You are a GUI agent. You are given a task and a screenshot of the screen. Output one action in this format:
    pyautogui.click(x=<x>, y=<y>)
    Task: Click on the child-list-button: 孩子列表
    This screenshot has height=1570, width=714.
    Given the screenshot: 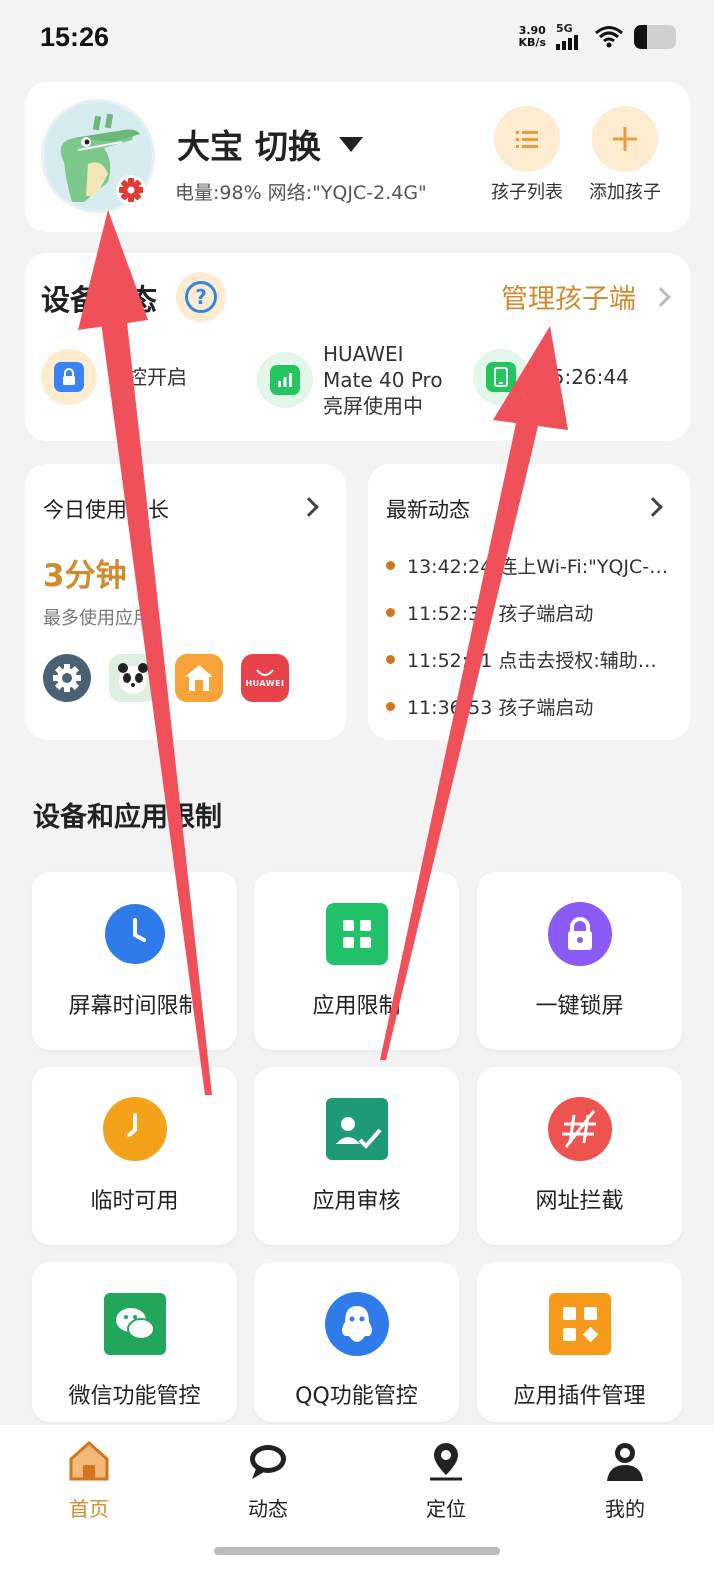 What is the action you would take?
    pyautogui.click(x=527, y=155)
    